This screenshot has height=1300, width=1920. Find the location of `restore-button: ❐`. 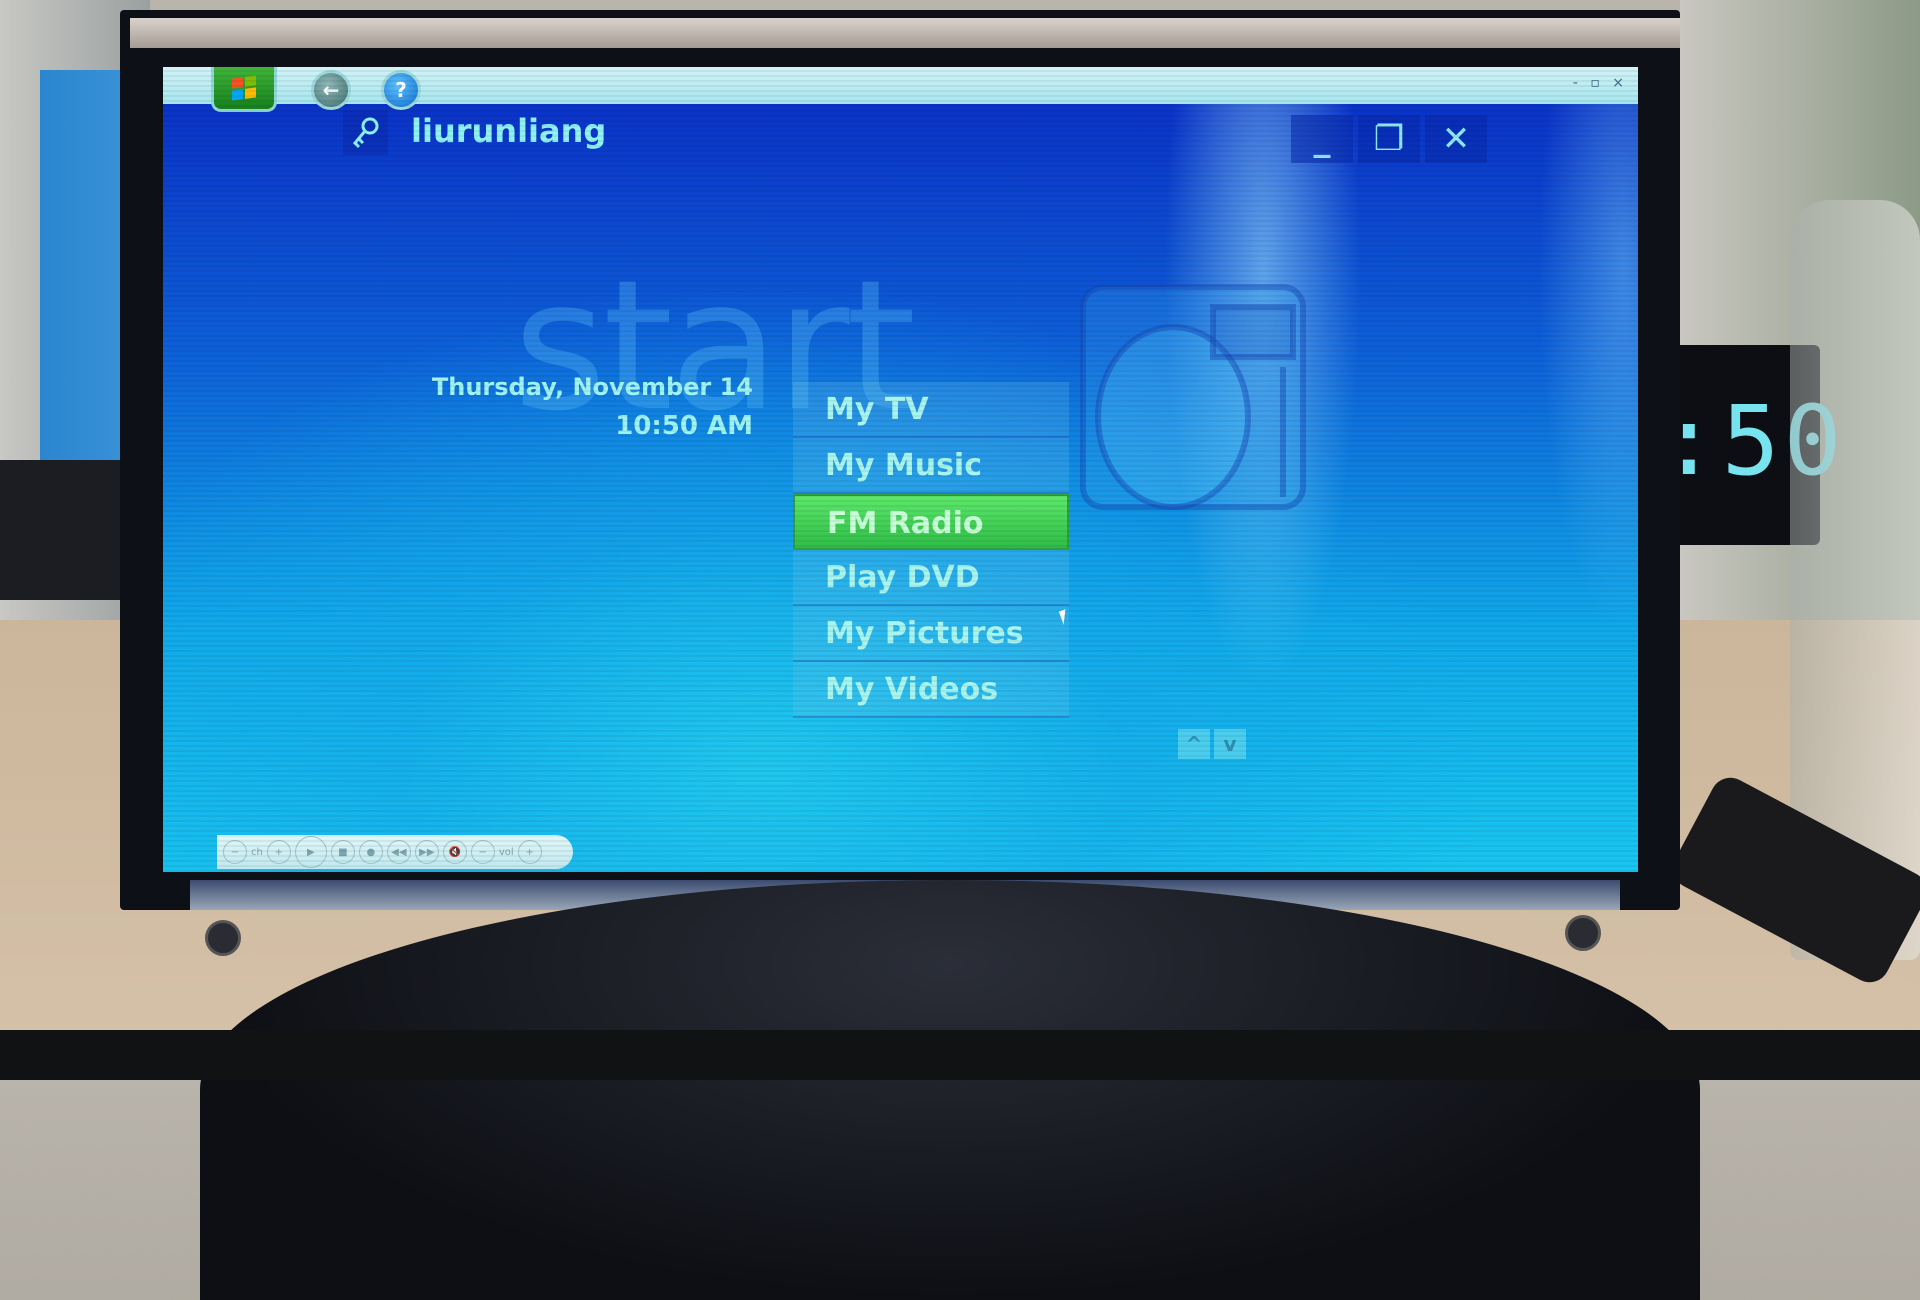

restore-button: ❐ is located at coordinates (1389, 139).